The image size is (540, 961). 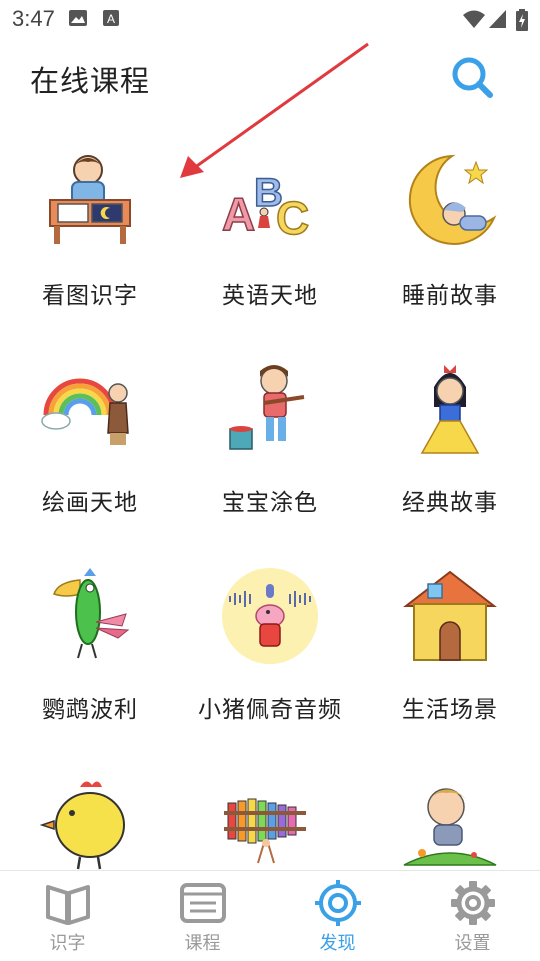 I want to click on rainbow-painter-icon, so click(x=85, y=411).